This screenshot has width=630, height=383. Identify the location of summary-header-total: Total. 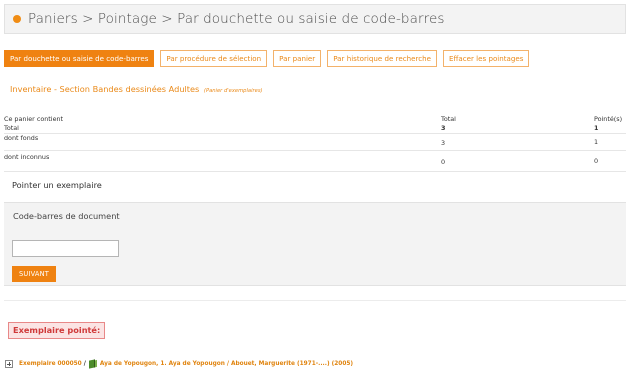
(448, 119).